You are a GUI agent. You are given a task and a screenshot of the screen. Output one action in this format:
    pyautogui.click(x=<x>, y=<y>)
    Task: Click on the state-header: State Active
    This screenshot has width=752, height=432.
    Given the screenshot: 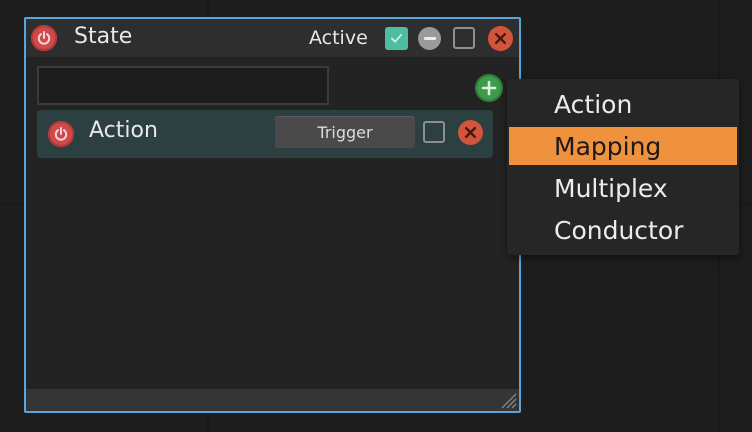 What is the action you would take?
    pyautogui.click(x=272, y=38)
    